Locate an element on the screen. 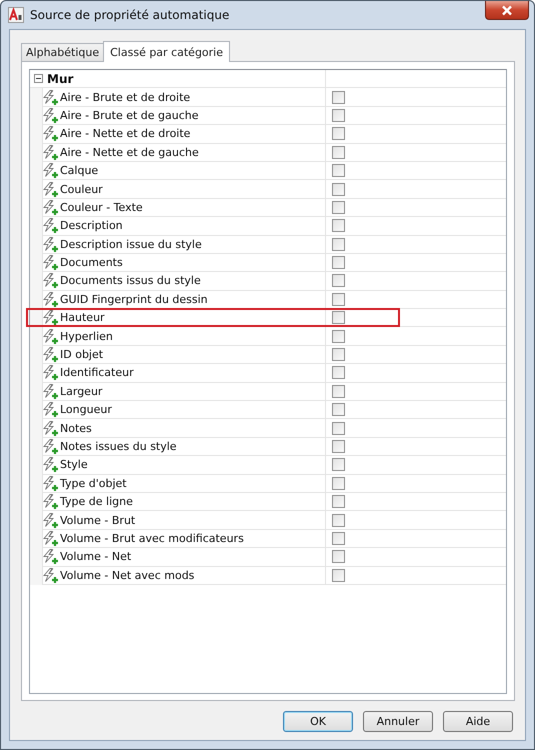 The width and height of the screenshot is (535, 750). property-name: Aire - Brute et de gauche is located at coordinates (129, 115).